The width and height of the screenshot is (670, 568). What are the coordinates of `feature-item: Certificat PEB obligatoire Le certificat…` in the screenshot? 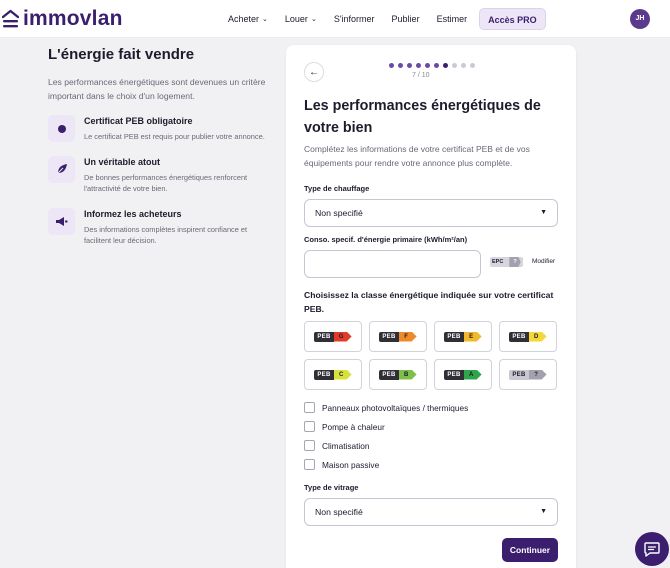 It's located at (158, 129).